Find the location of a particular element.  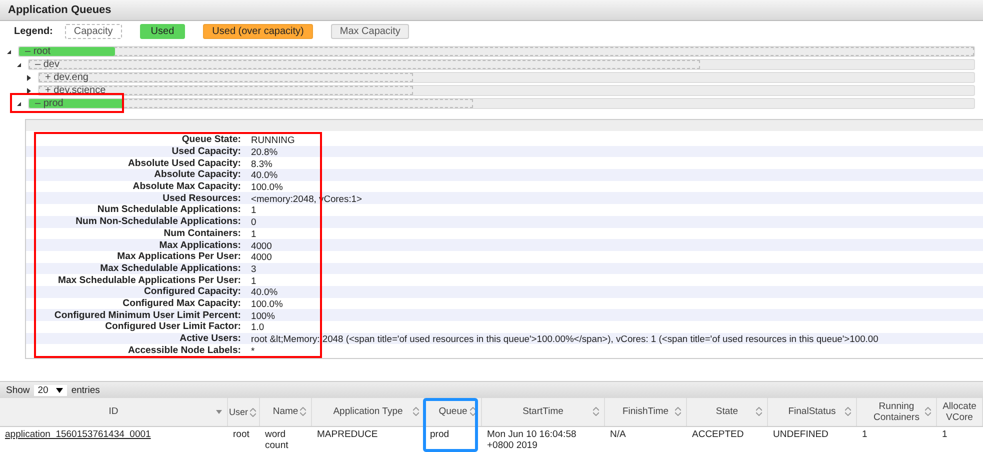

detail-label: Configured User Limit Factor: is located at coordinates (172, 326).